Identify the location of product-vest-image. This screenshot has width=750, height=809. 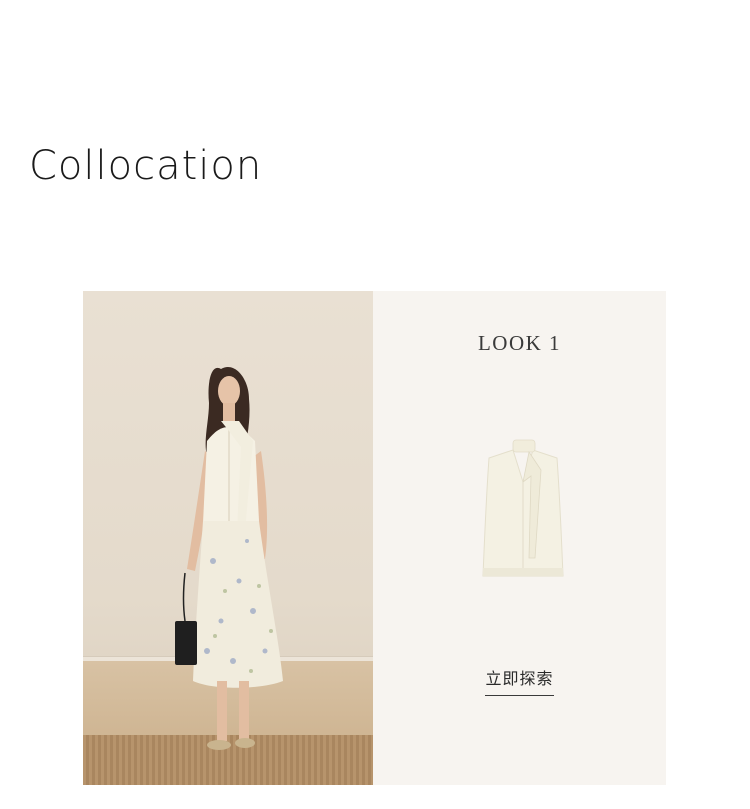
(523, 511).